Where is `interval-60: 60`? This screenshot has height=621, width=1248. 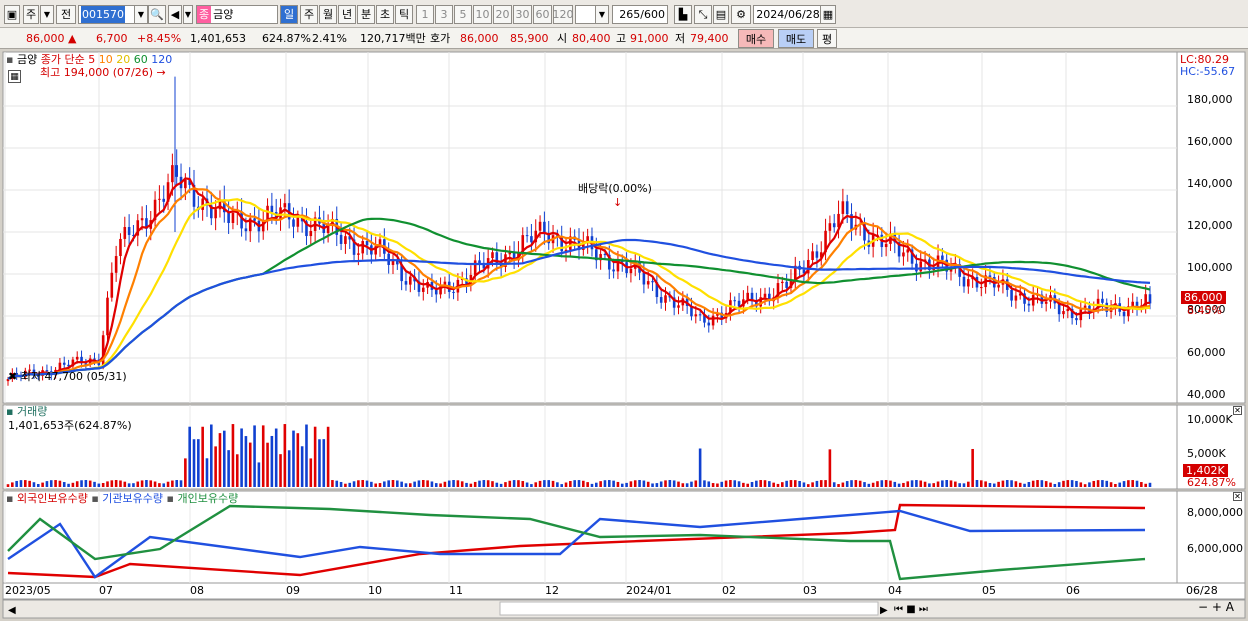
interval-60: 60 is located at coordinates (542, 14).